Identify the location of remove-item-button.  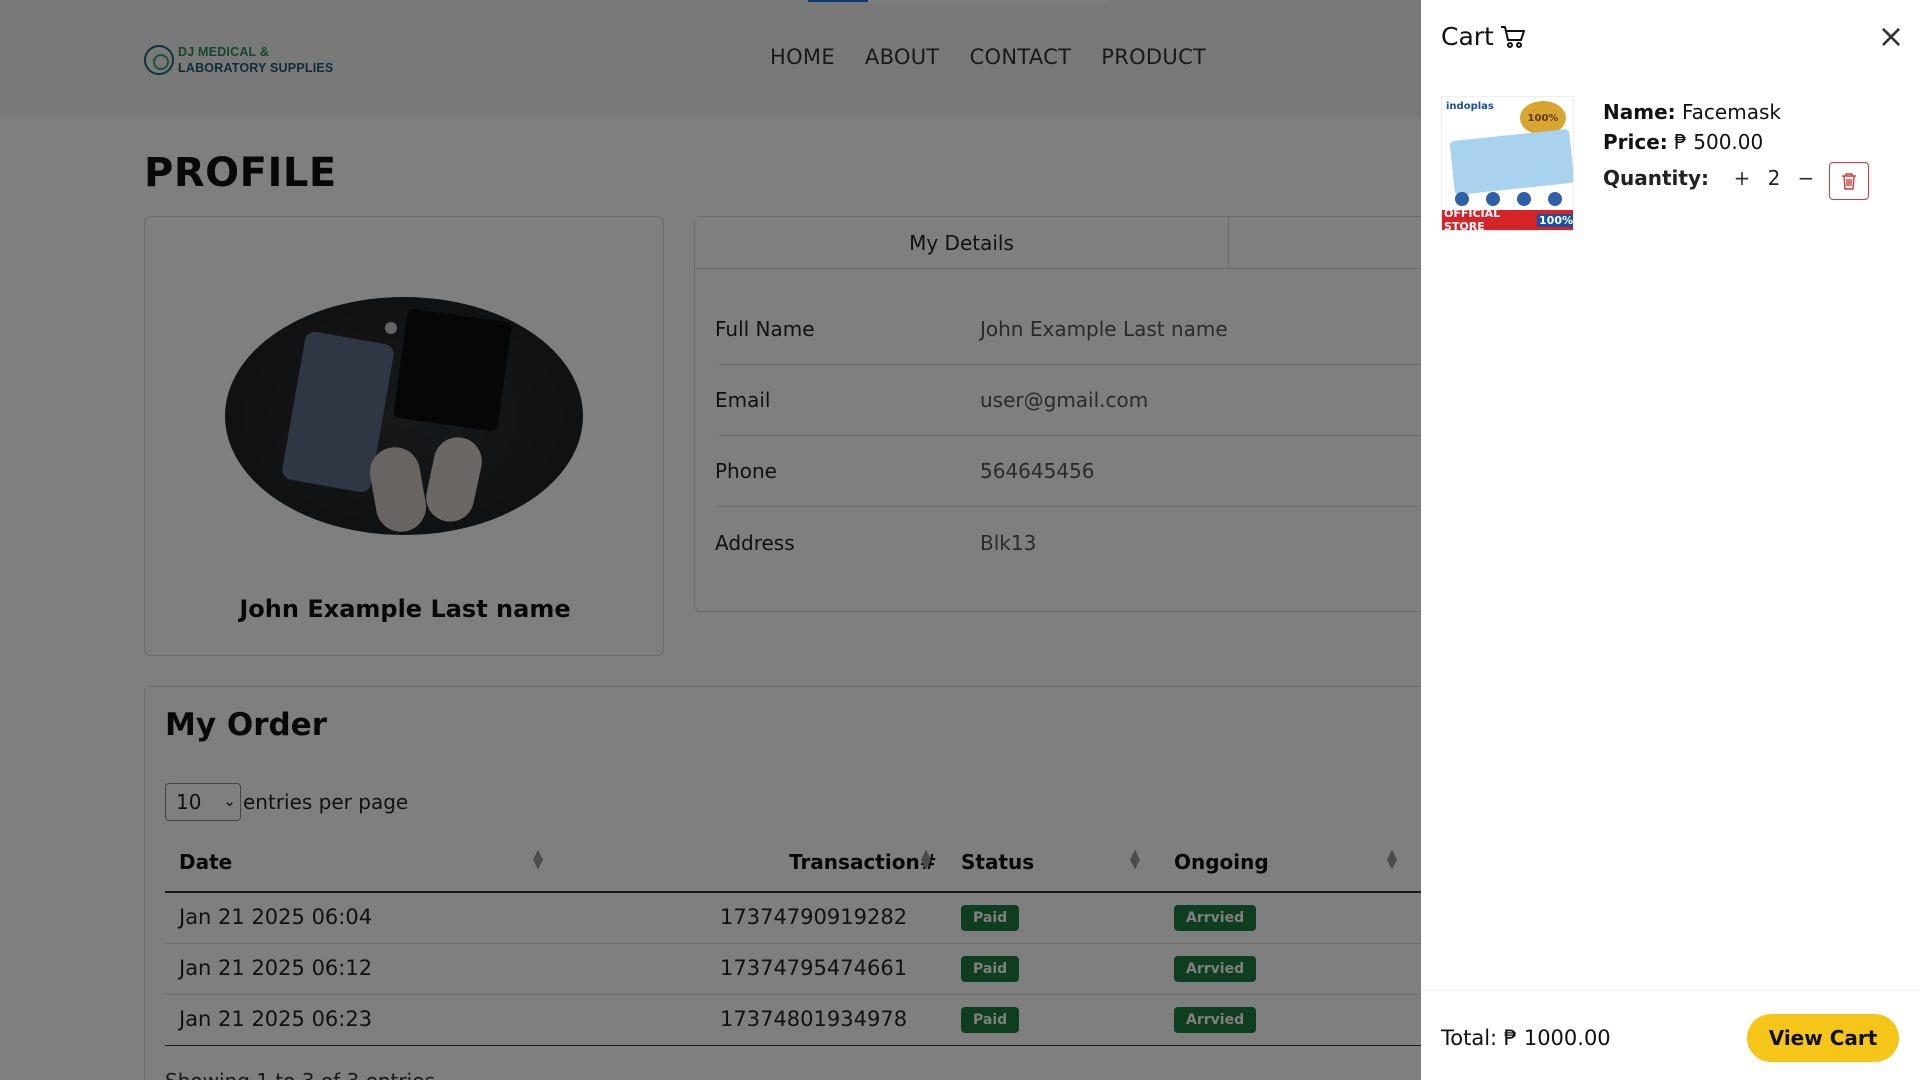
(1849, 181).